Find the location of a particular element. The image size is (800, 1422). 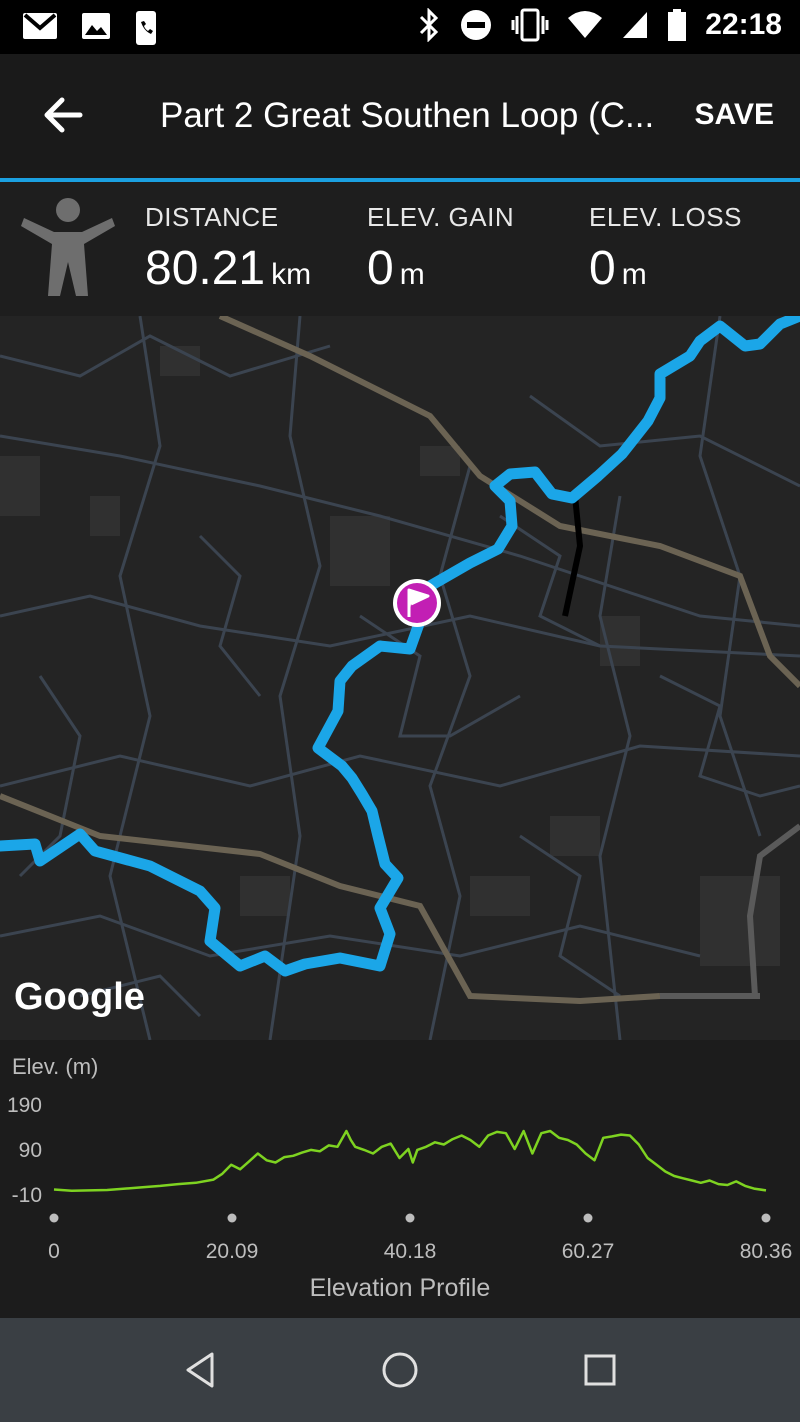

x-tick-label: 80.36 is located at coordinates (766, 1251).